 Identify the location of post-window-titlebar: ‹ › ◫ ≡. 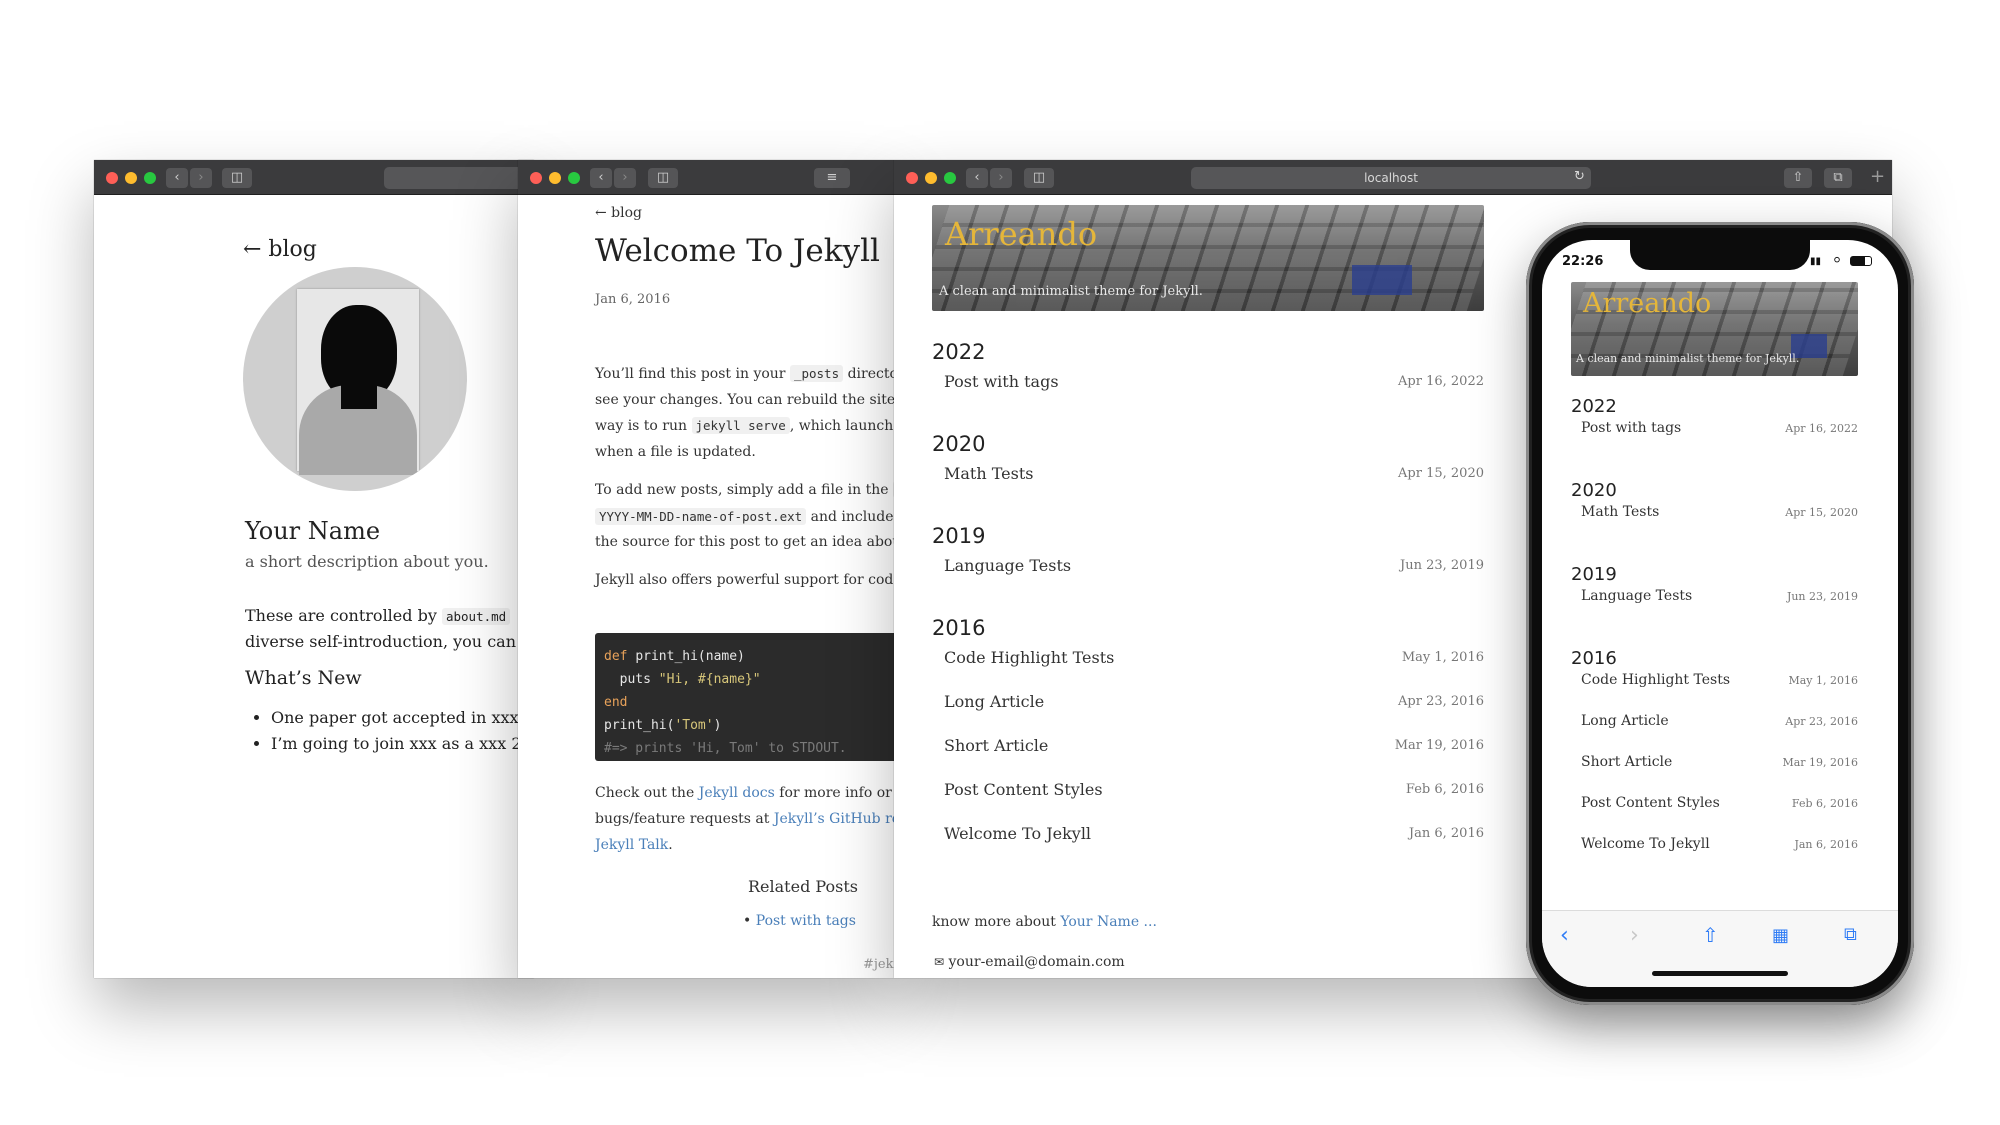
(706, 177).